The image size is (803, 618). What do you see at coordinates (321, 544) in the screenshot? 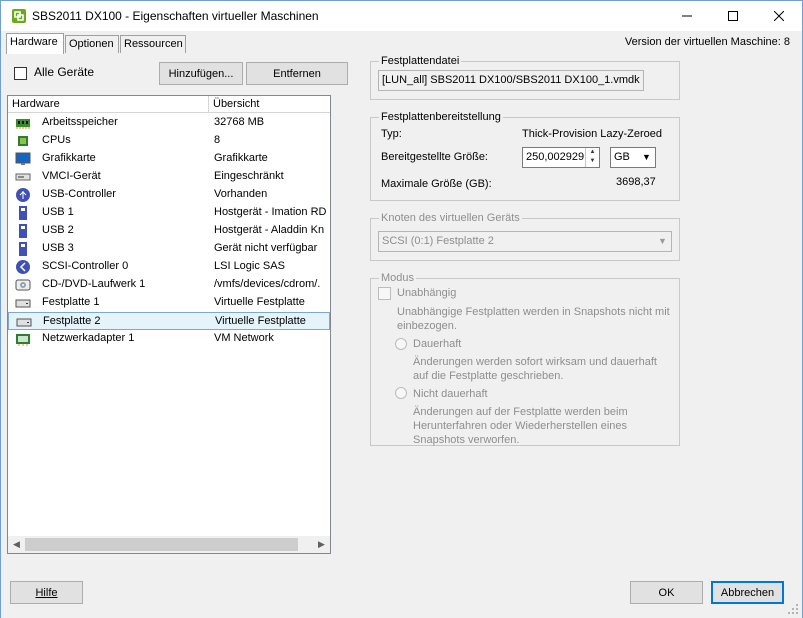
I see `scroll-right-icon: ▶` at bounding box center [321, 544].